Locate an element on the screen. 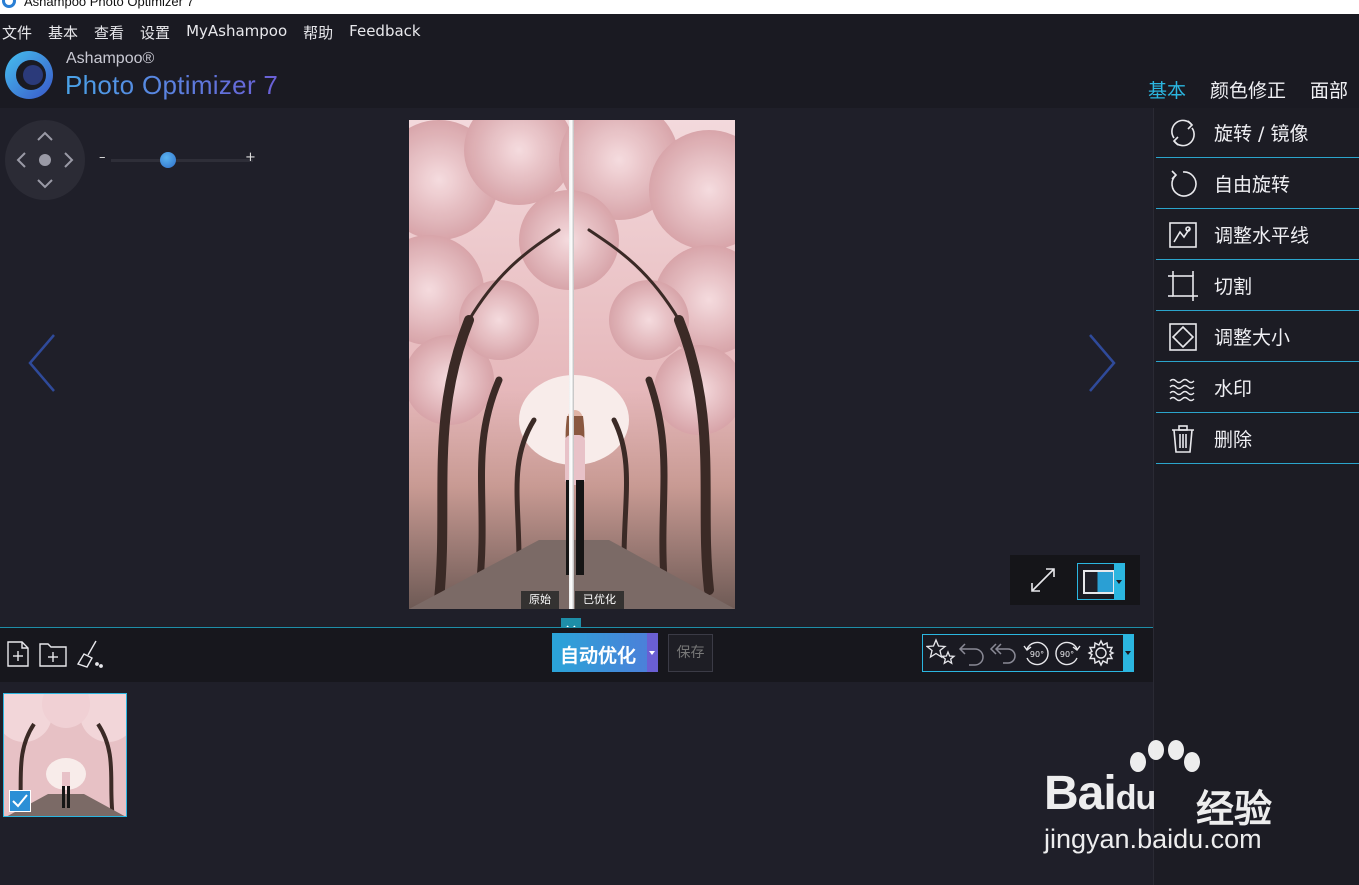 This screenshot has width=1359, height=885. resize-icon is located at coordinates (1183, 336).